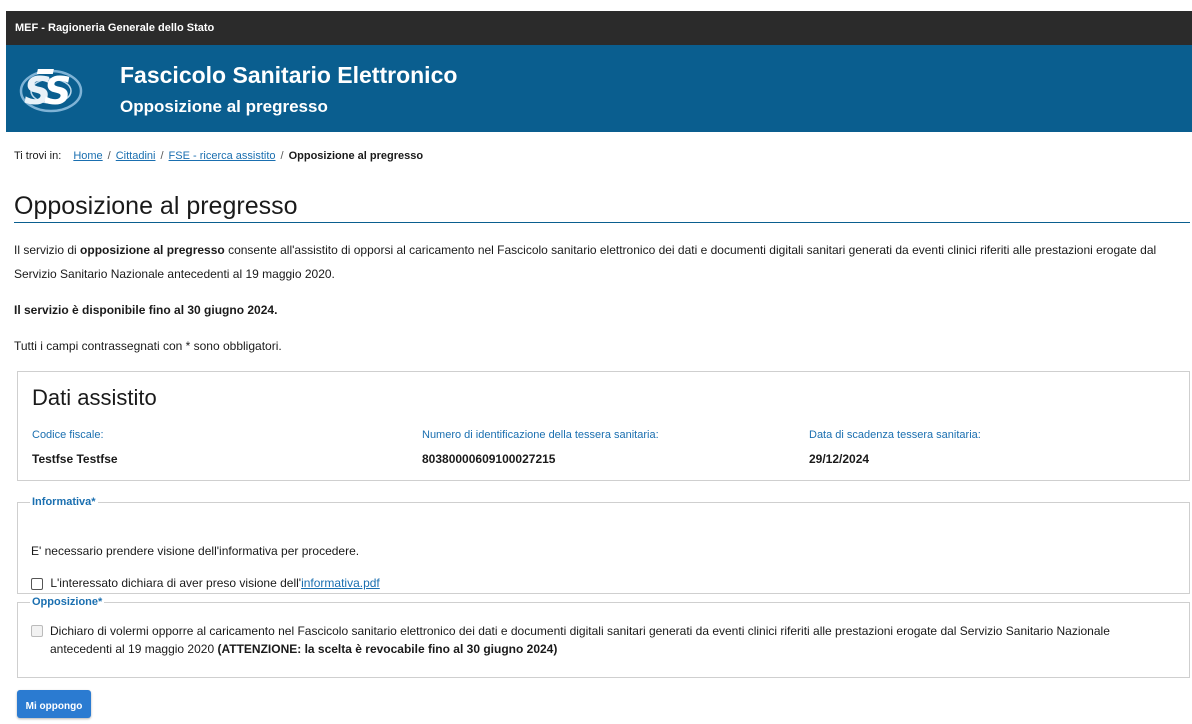  What do you see at coordinates (75, 447) in the screenshot?
I see `field-codice-fiscale: Codice fiscale: Testfse Testfse` at bounding box center [75, 447].